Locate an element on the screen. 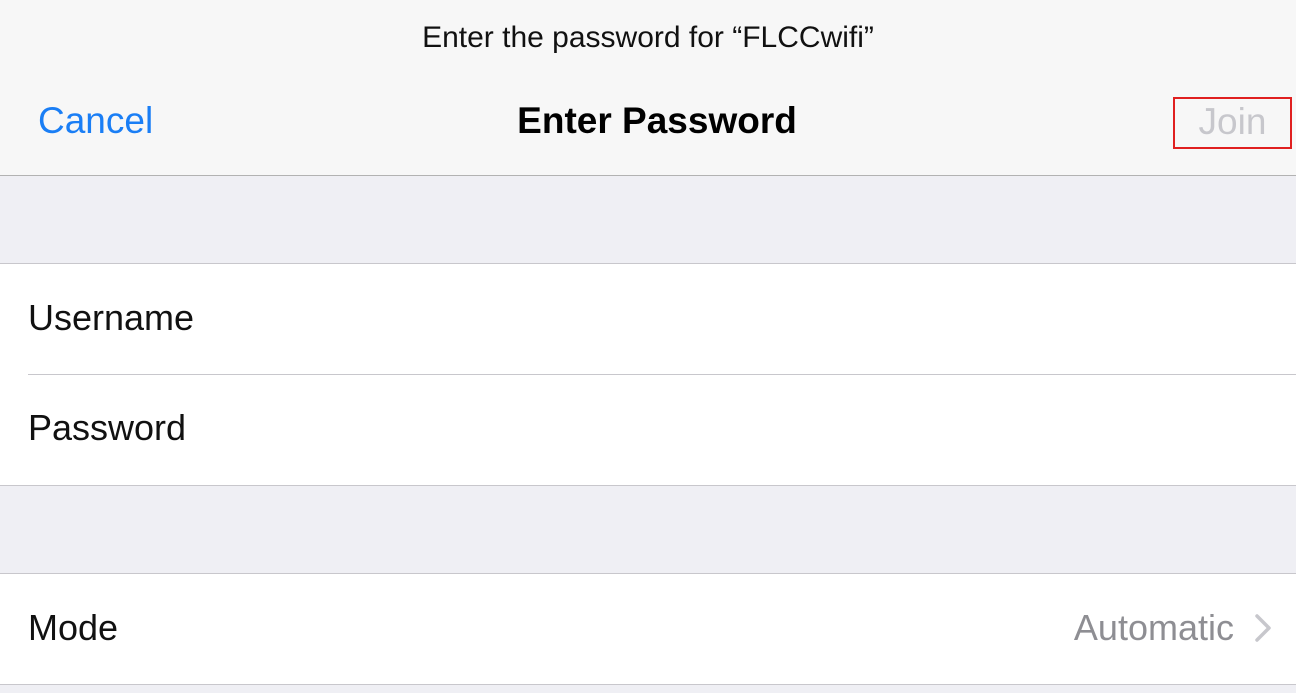 The image size is (1296, 693). chevron-right-icon is located at coordinates (1263, 628).